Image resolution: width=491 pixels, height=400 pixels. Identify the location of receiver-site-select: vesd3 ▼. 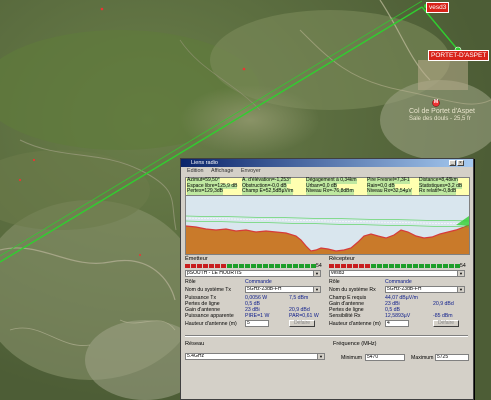
(397, 273).